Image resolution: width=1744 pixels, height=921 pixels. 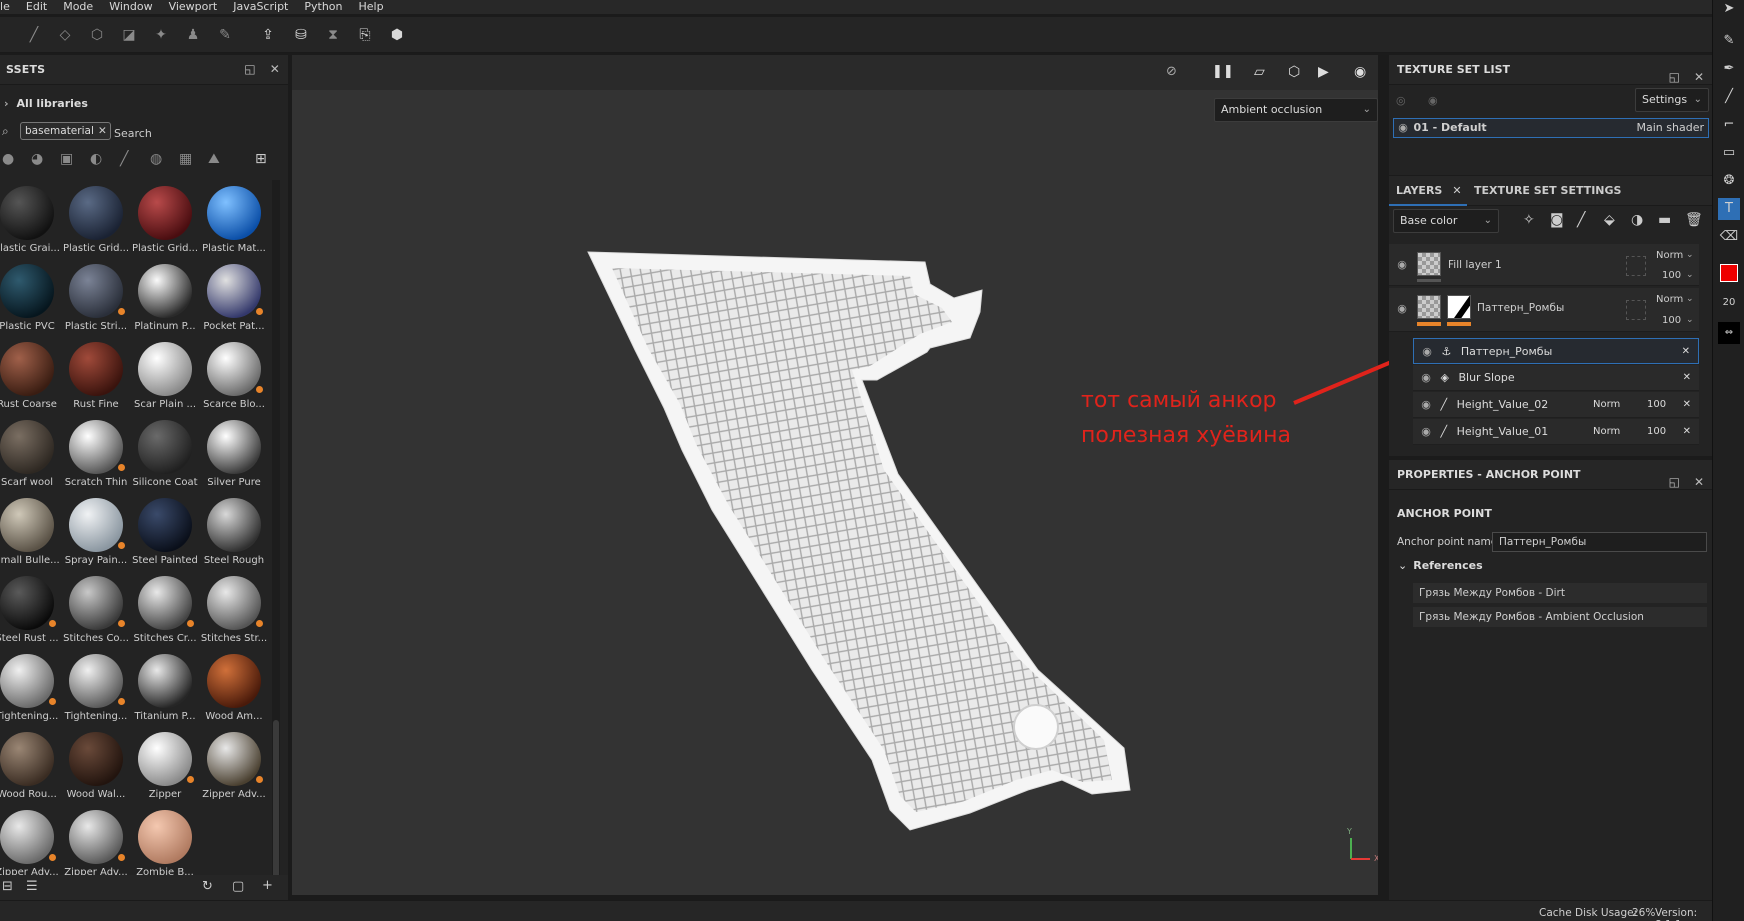 What do you see at coordinates (1729, 125) in the screenshot?
I see `brush-icon: ⌐` at bounding box center [1729, 125].